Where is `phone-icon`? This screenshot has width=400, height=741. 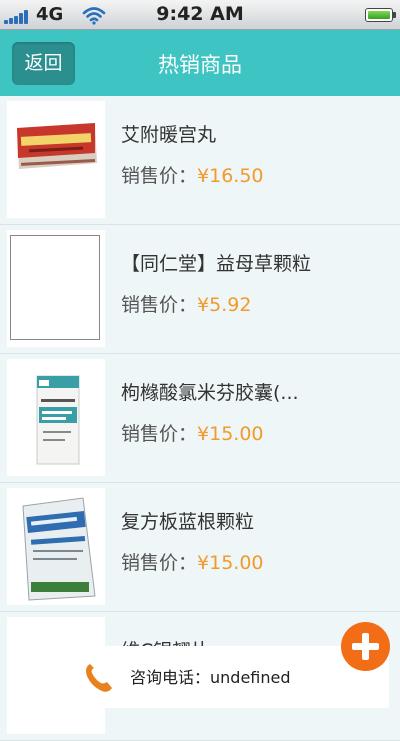 phone-icon is located at coordinates (99, 678).